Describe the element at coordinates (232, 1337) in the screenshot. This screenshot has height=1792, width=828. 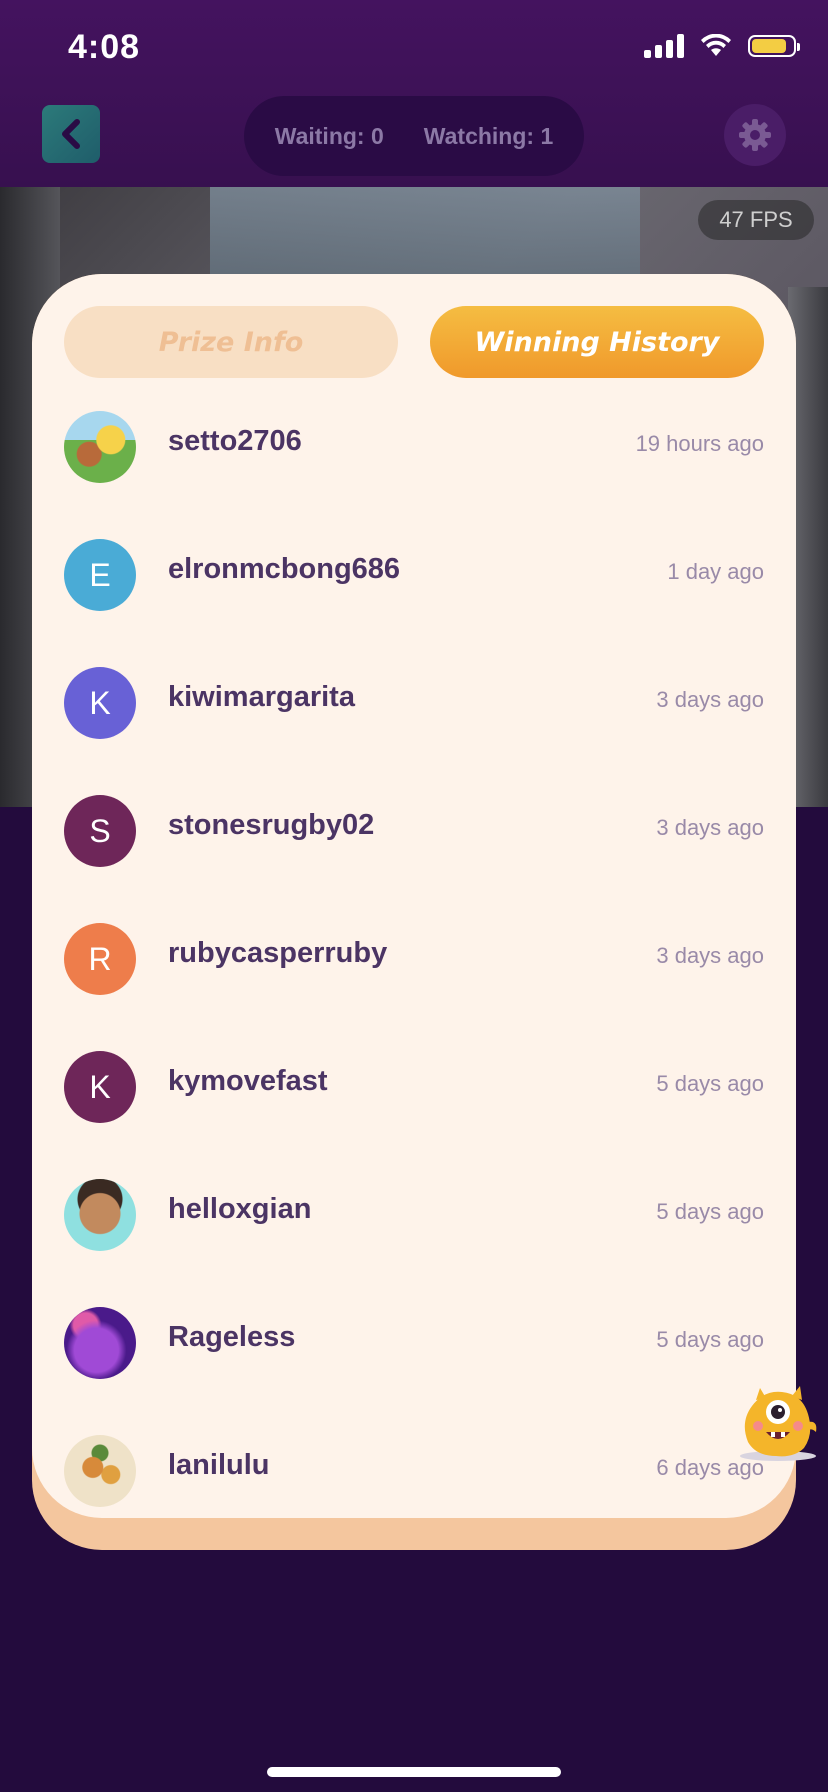
I see `winner-username: Rageless` at that location.